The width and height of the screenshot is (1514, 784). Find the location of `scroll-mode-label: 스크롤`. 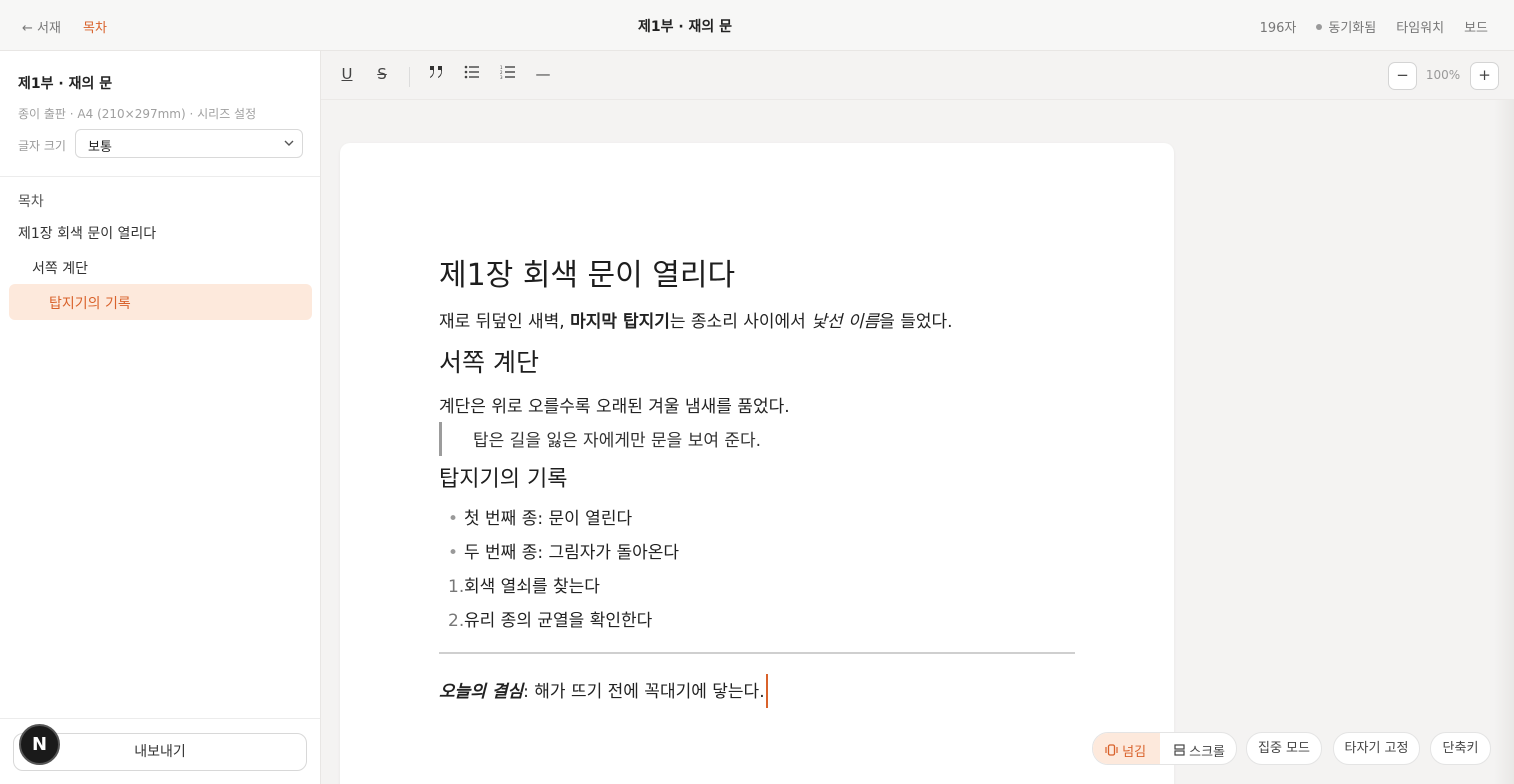

scroll-mode-label: 스크롤 is located at coordinates (1207, 752).